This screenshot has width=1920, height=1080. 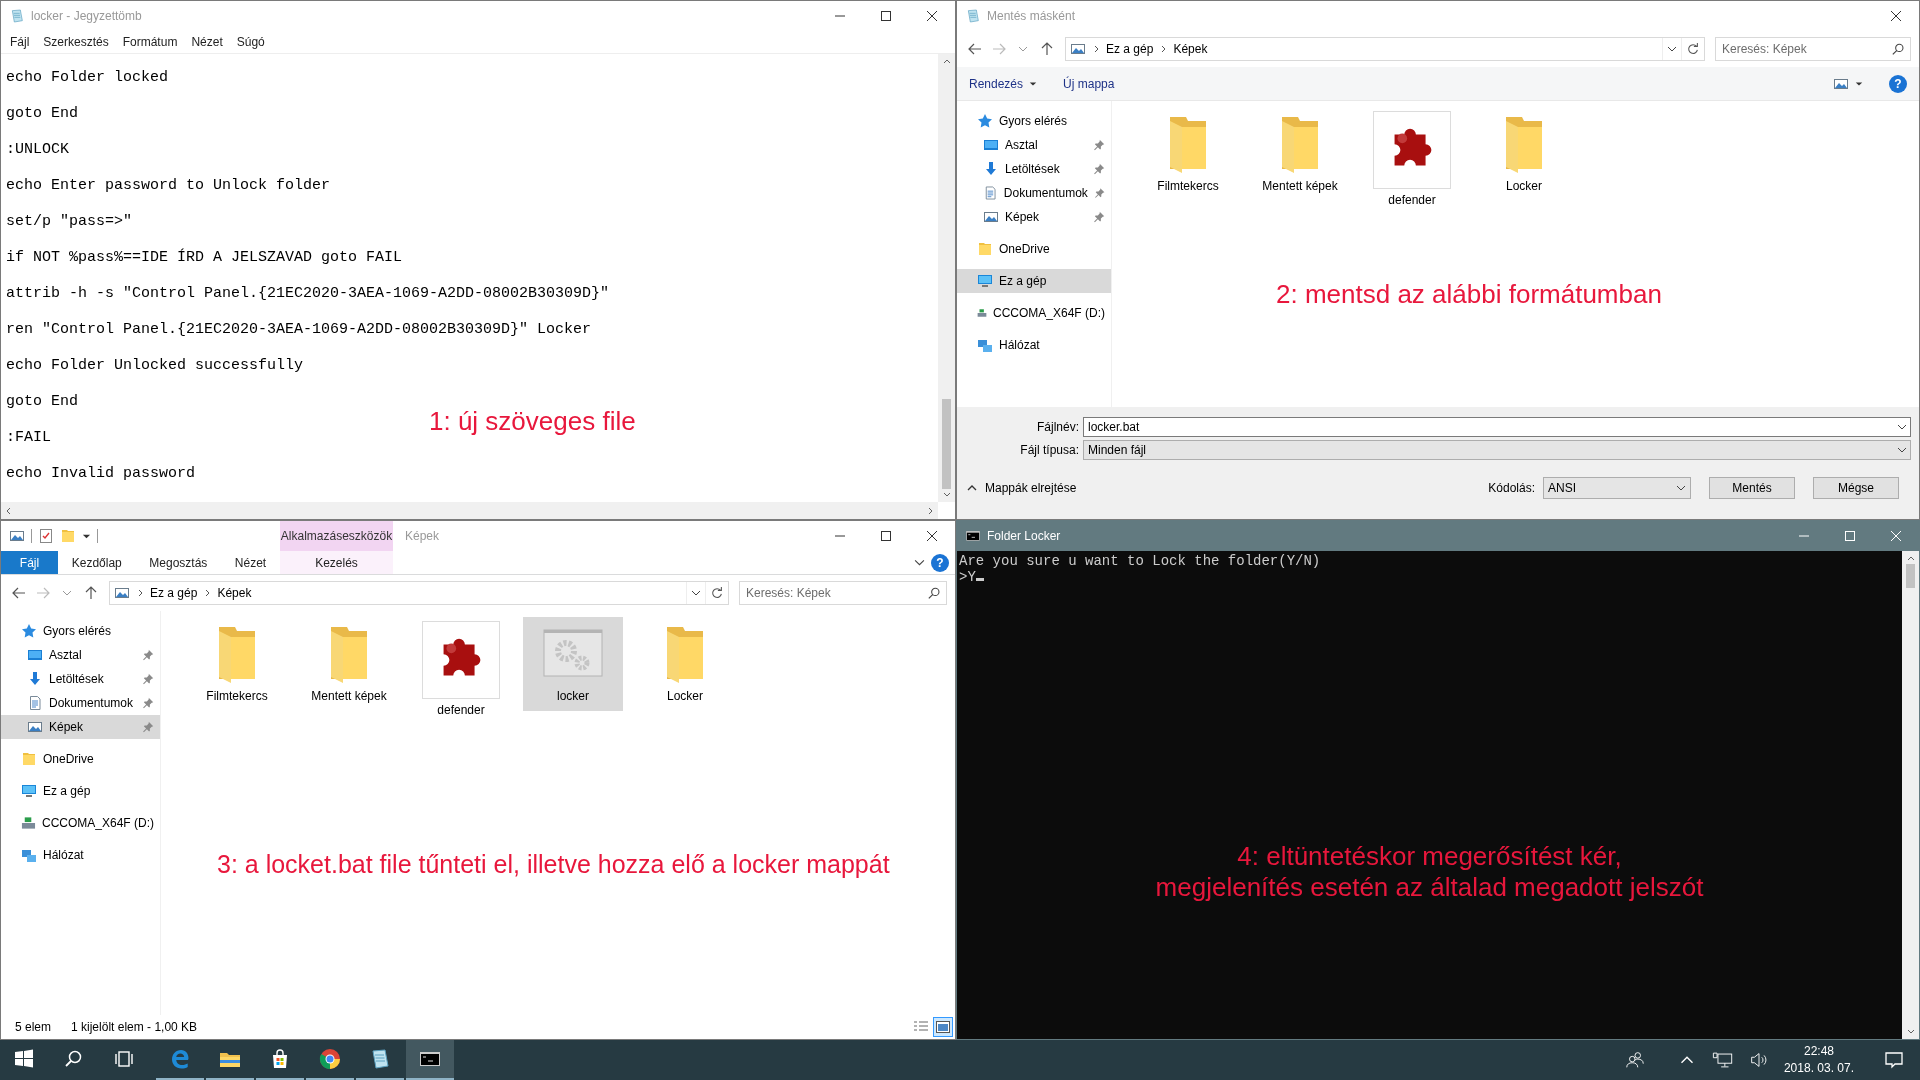 I want to click on desktop-icon, so click(x=35, y=655).